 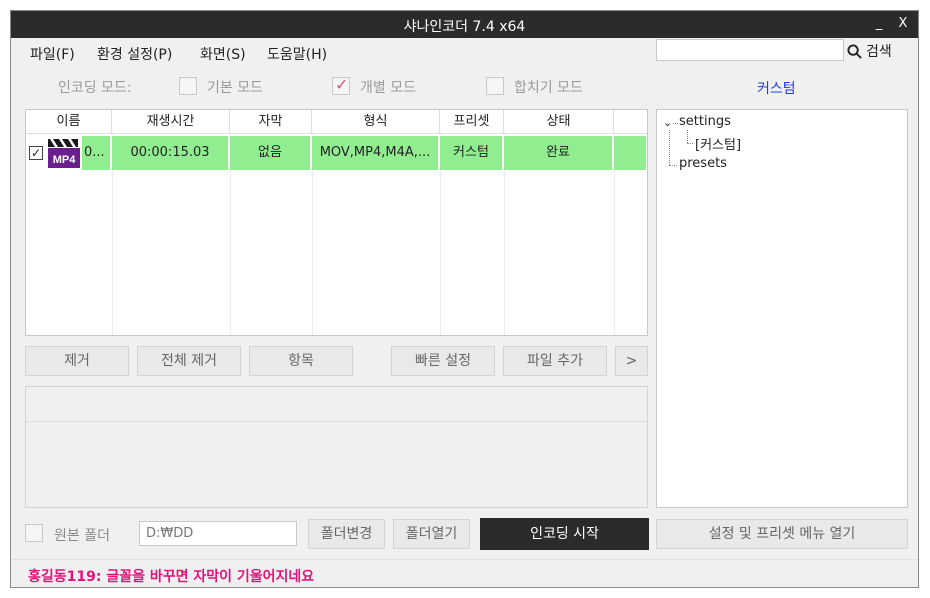 I want to click on window-title: 샤나인코더 7.4 x64, so click(x=464, y=27).